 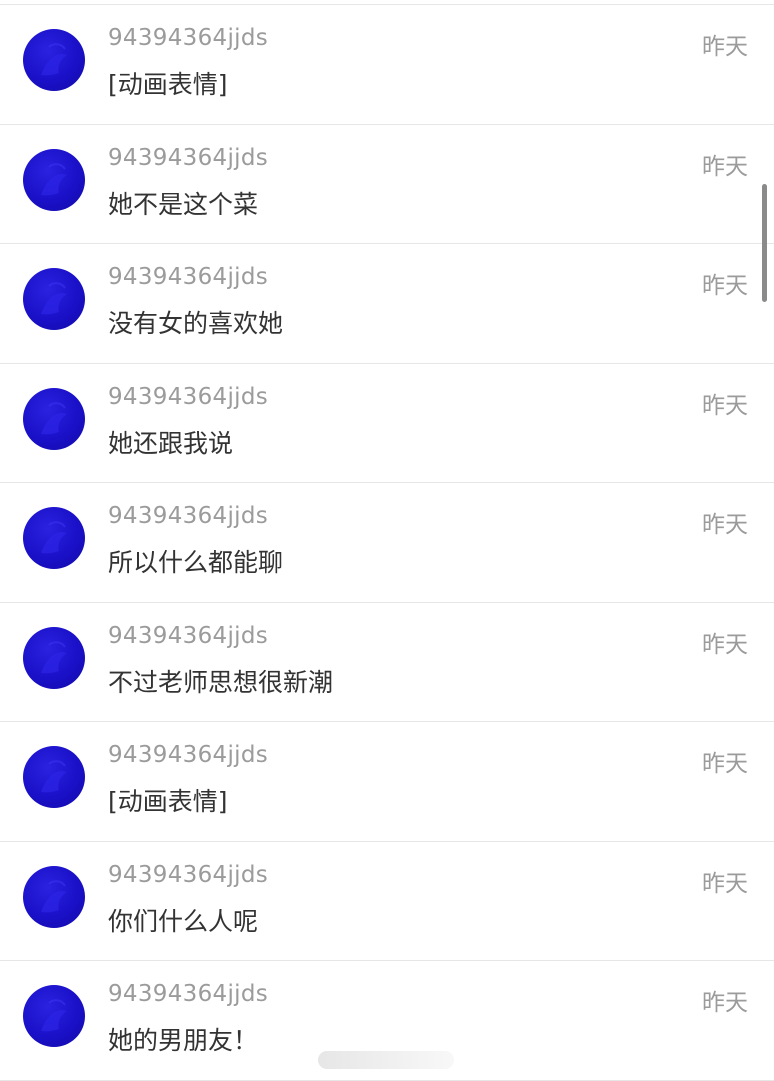 I want to click on list-item: 94394364jjds 她还跟我说 昨天, so click(x=387, y=423).